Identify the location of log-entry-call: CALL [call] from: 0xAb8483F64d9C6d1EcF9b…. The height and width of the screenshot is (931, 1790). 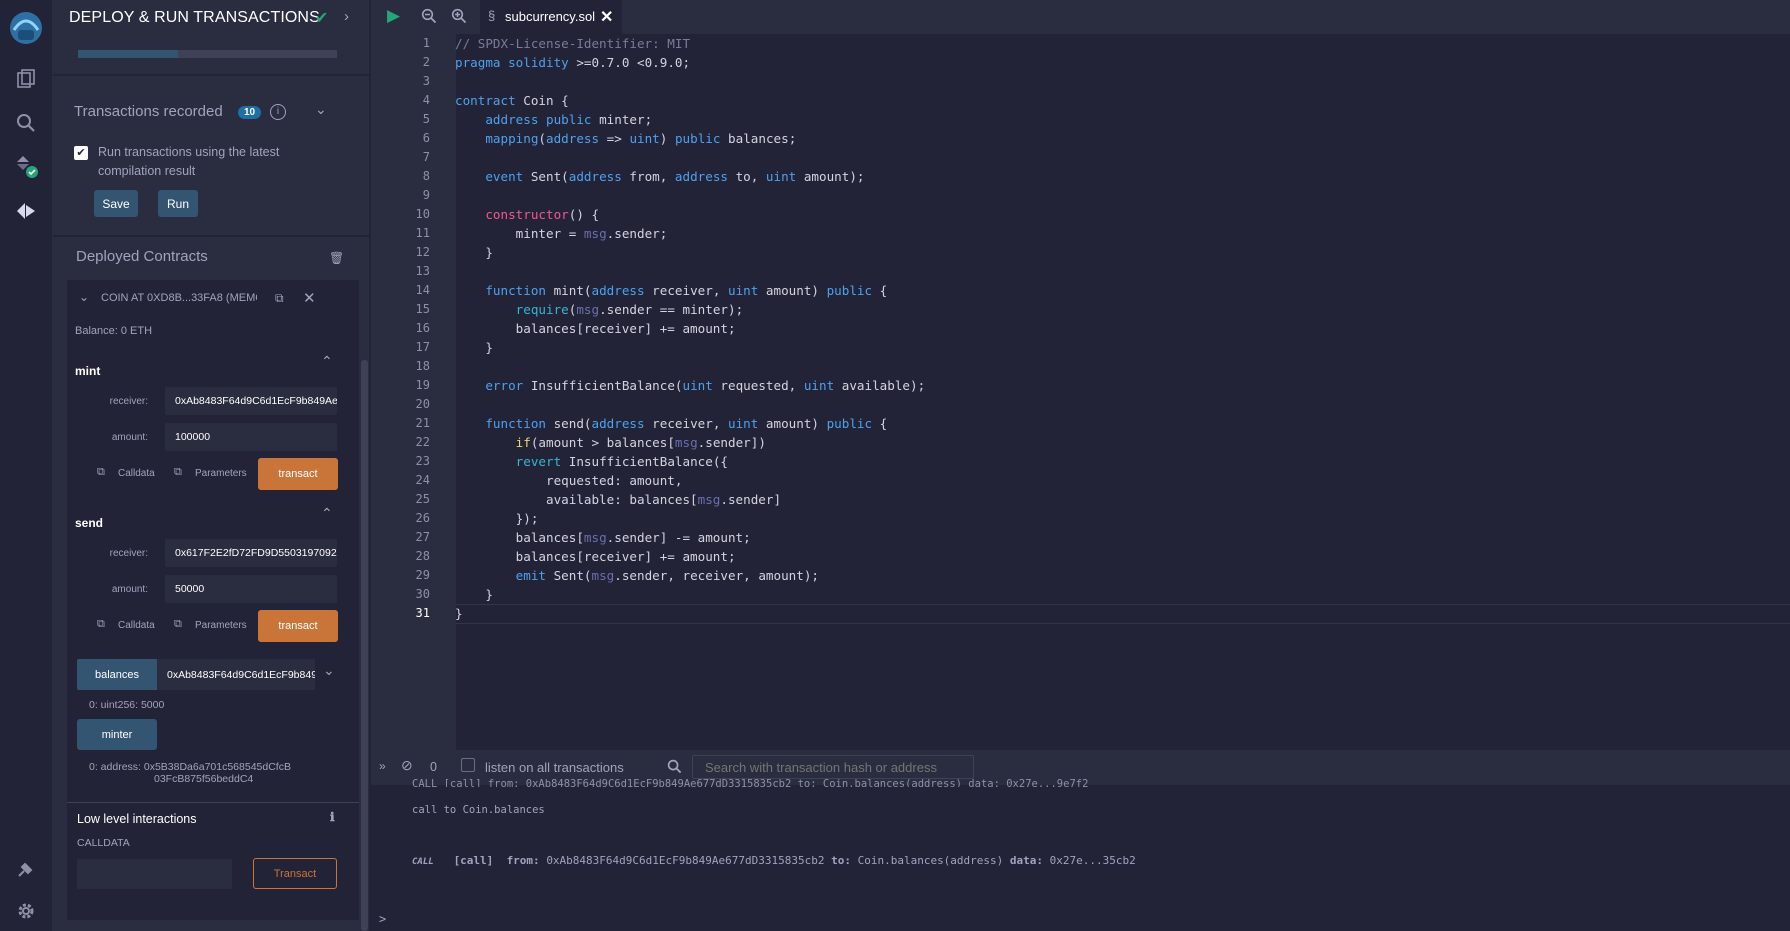
(774, 860).